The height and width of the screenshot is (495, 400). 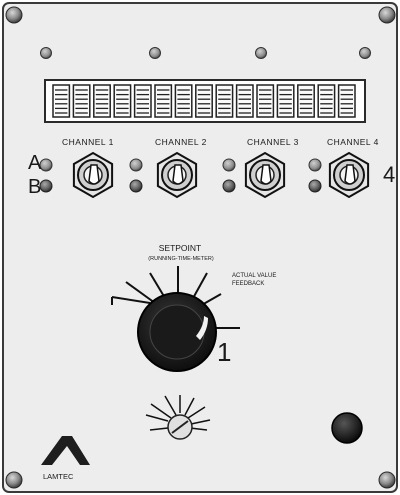 What do you see at coordinates (347, 428) in the screenshot?
I see `push-button` at bounding box center [347, 428].